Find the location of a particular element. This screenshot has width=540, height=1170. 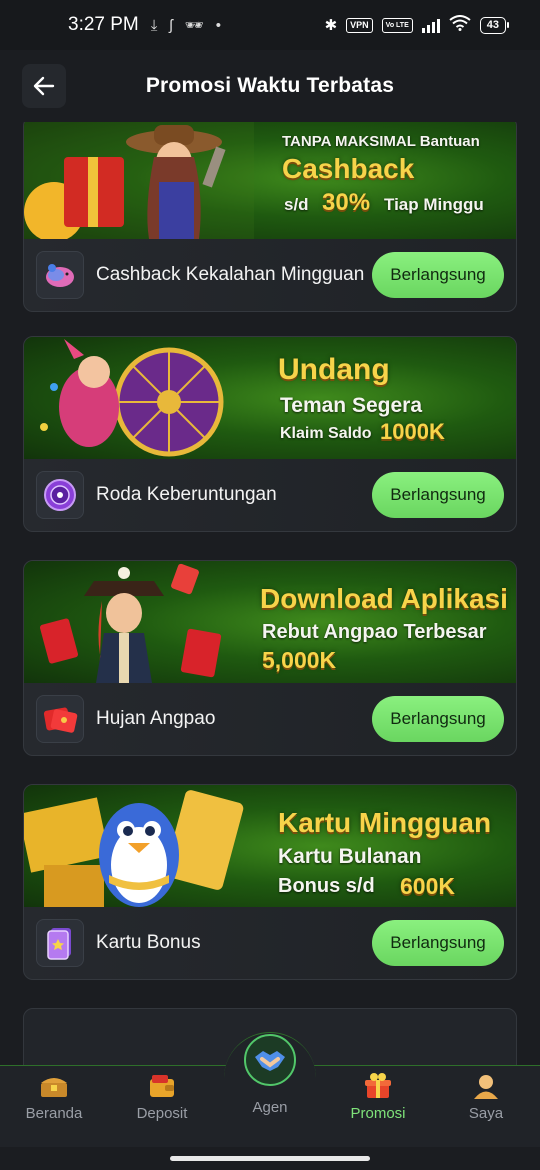

nav-label: Beranda is located at coordinates (54, 1113).